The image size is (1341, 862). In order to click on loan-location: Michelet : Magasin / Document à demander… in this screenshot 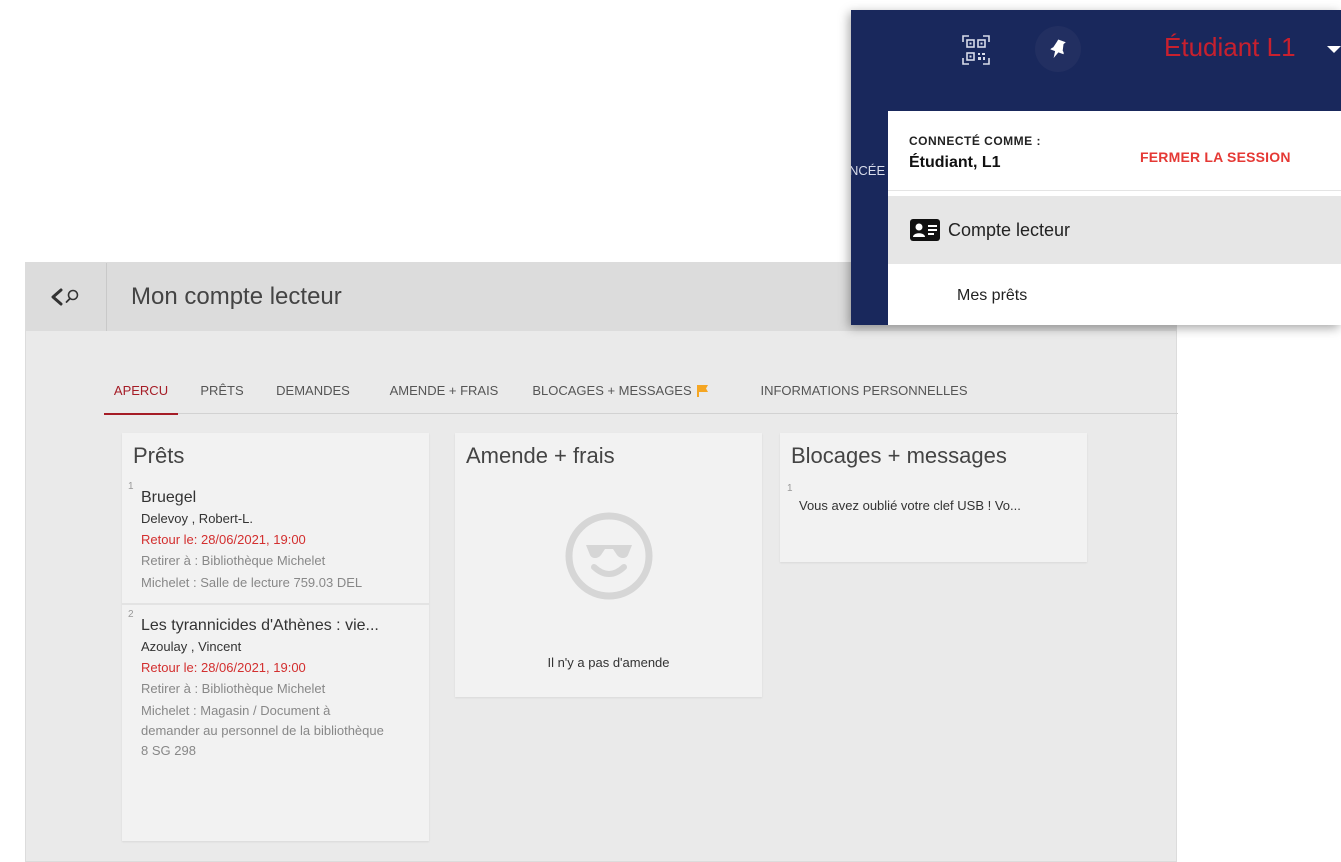, I will do `click(262, 730)`.